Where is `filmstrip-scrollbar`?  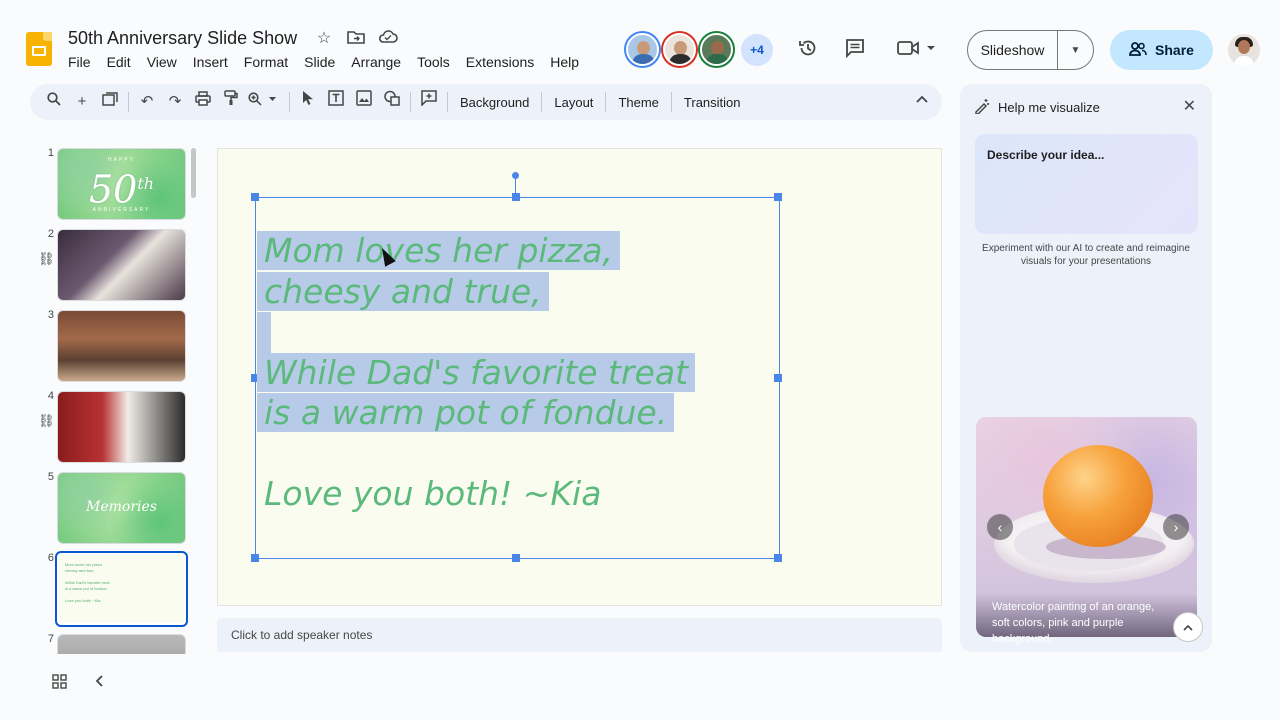
filmstrip-scrollbar is located at coordinates (193, 173).